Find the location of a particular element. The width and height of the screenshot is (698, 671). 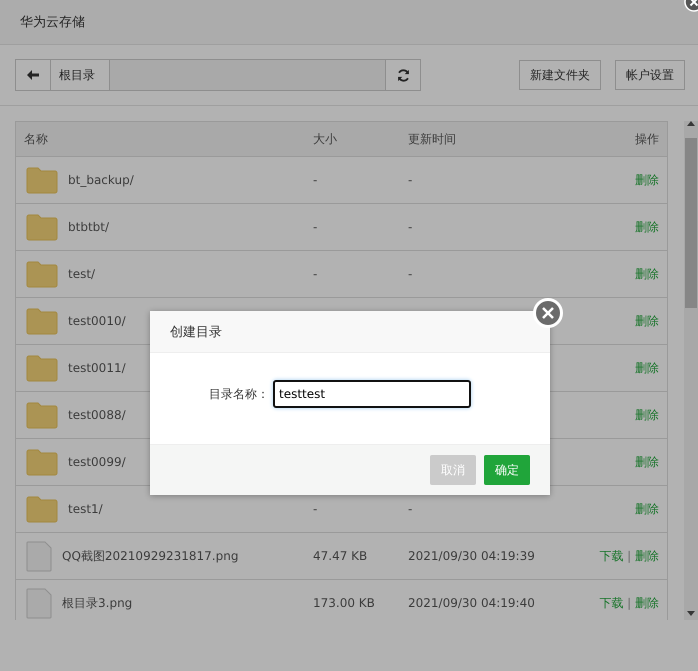

dialog-title: 创建目录 is located at coordinates (196, 332).